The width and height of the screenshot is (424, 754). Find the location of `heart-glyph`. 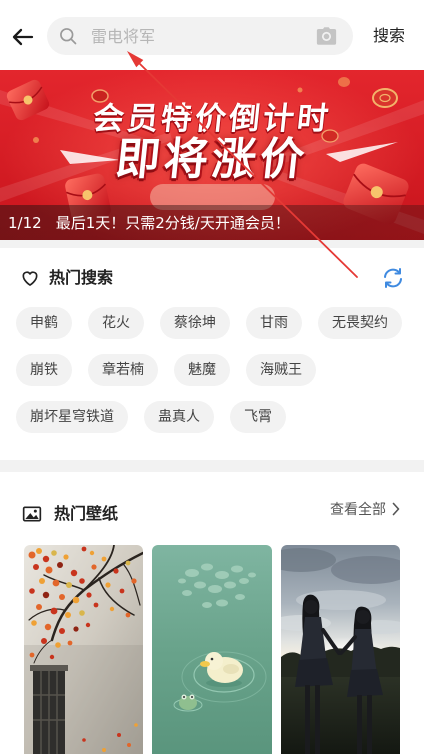

heart-glyph is located at coordinates (30, 278).